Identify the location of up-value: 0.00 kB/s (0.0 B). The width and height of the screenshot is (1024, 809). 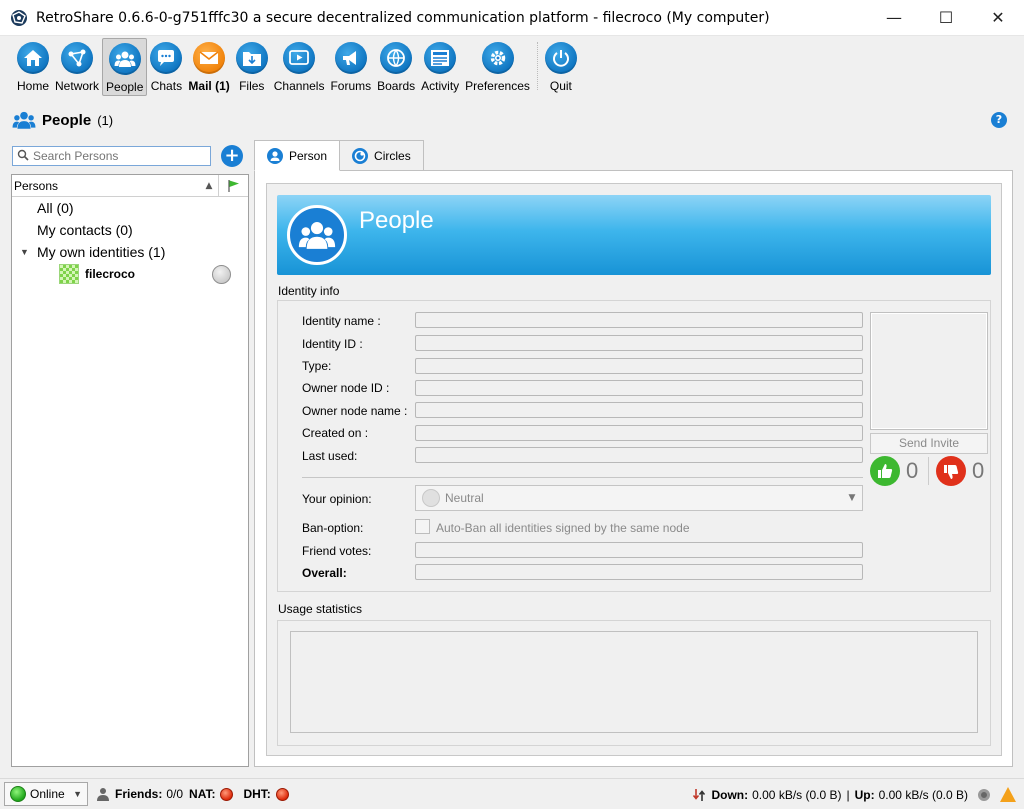
(923, 794).